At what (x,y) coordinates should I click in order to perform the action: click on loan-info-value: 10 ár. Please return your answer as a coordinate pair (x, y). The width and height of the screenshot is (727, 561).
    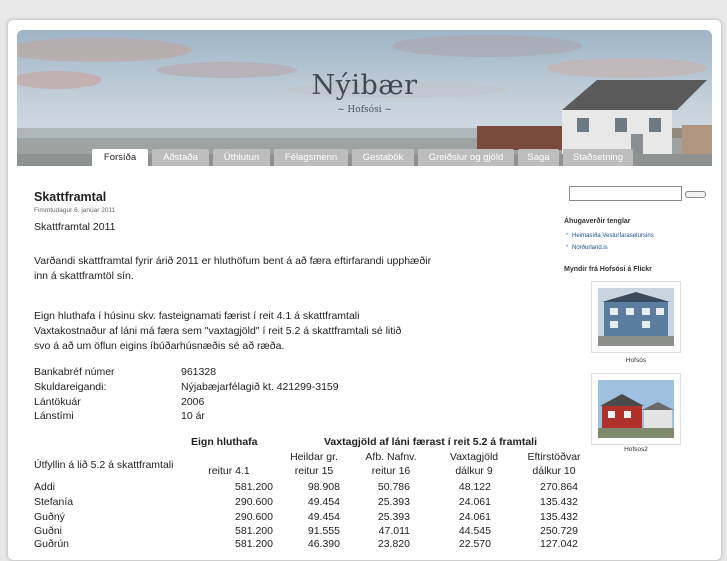
    Looking at the image, I should click on (193, 416).